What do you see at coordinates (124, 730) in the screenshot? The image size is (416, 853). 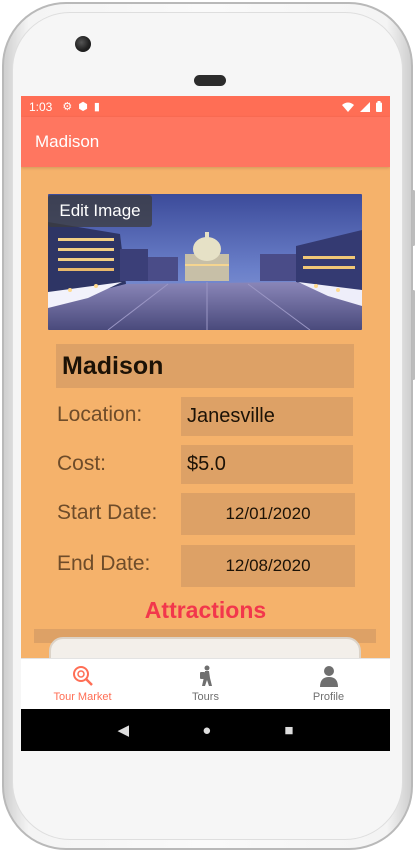 I see `back-icon: ◀` at bounding box center [124, 730].